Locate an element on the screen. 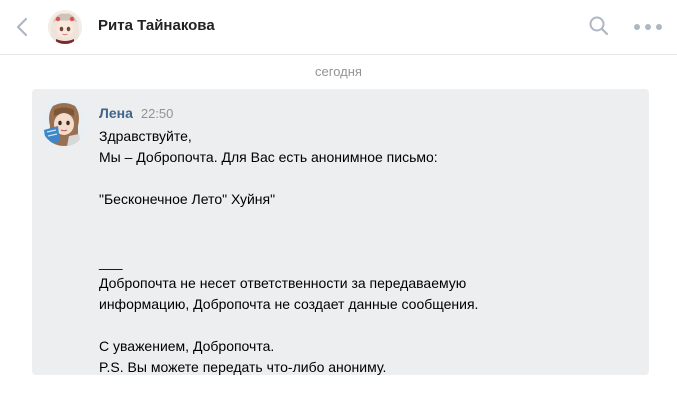 This screenshot has height=408, width=677. message-line: ___ is located at coordinates (111, 262).